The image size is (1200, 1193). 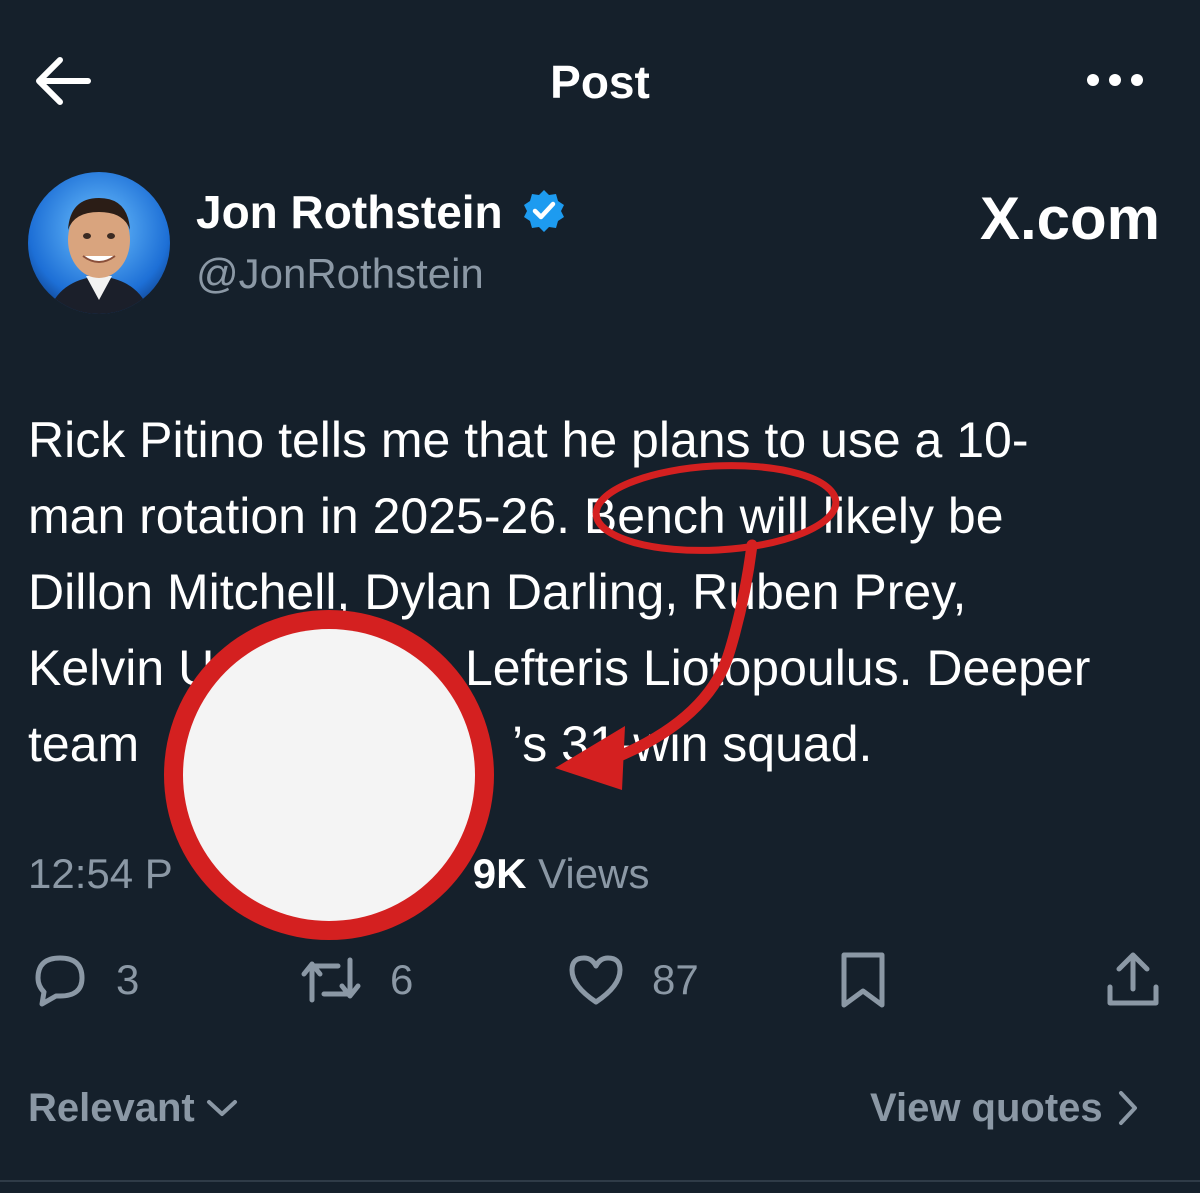 What do you see at coordinates (100, 873) in the screenshot?
I see `post-time: 12:54 P` at bounding box center [100, 873].